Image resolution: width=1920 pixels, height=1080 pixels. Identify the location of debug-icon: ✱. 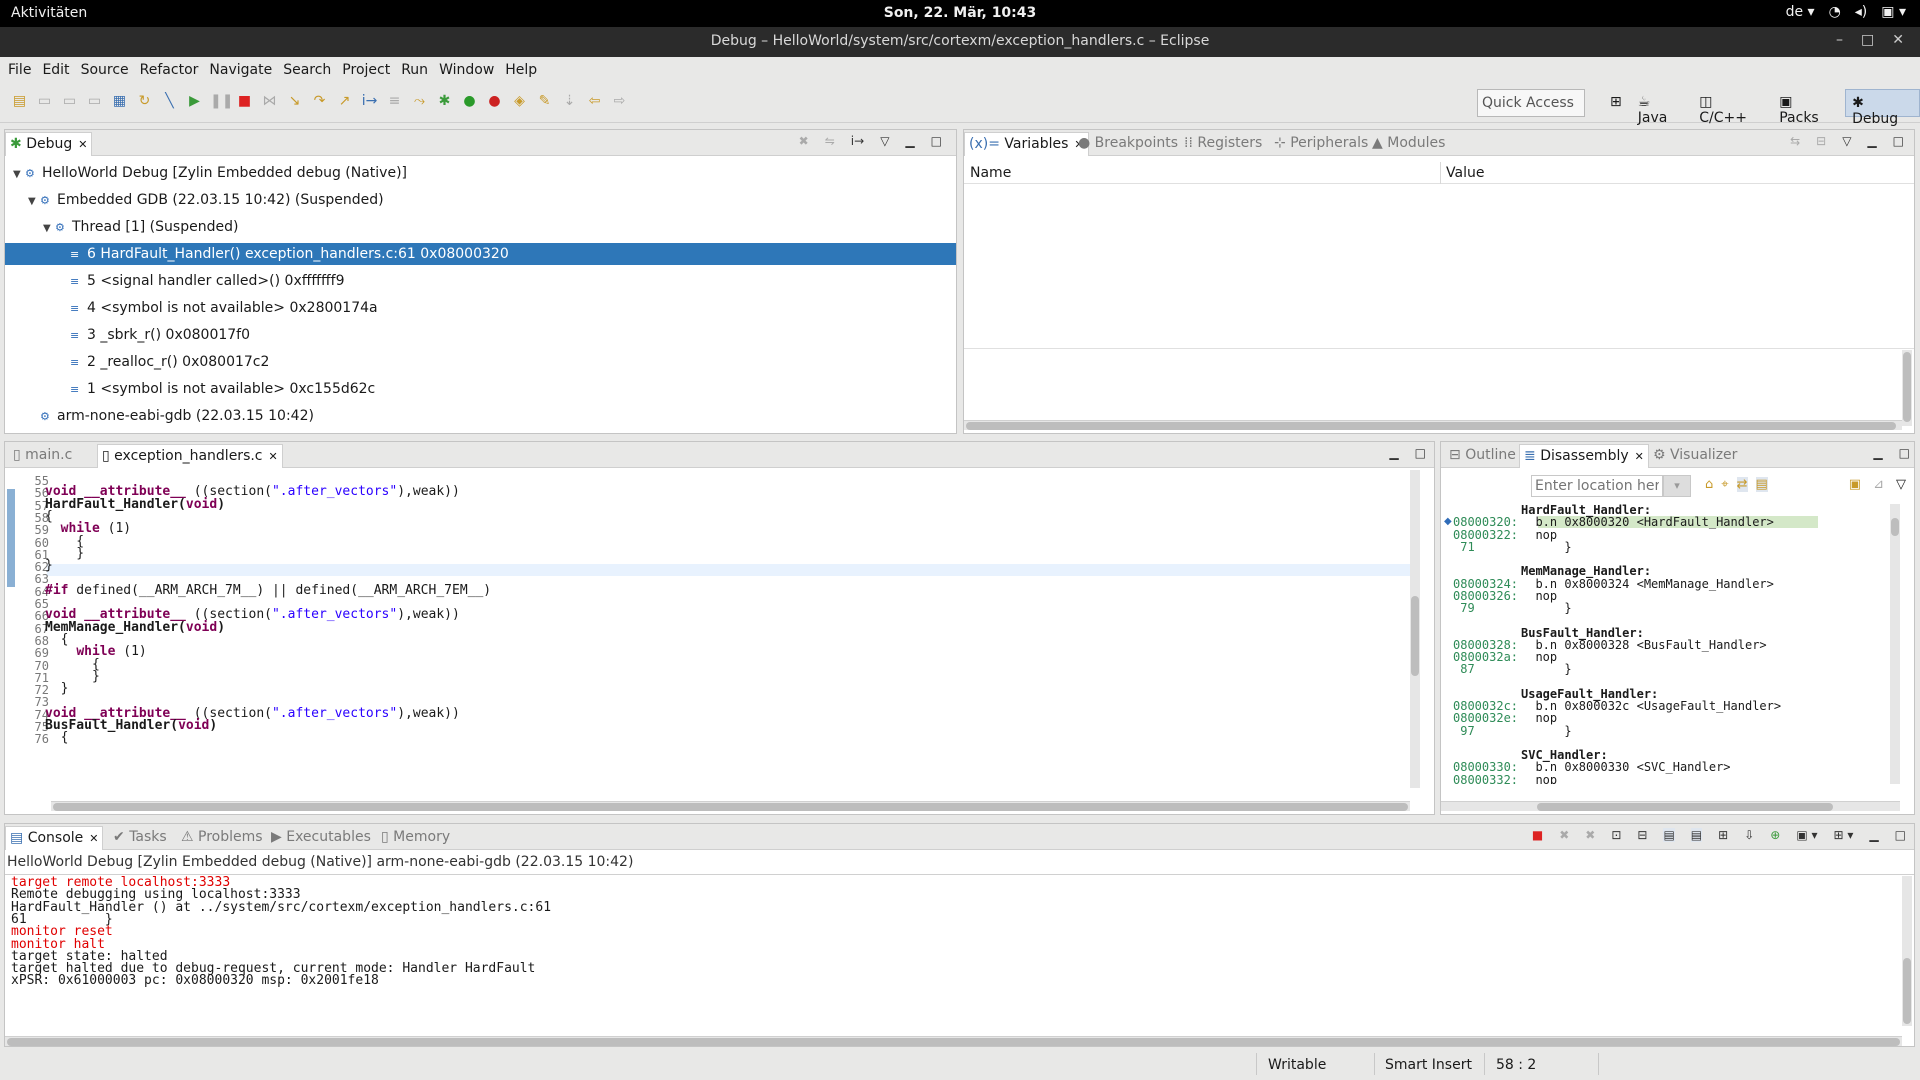
(444, 101).